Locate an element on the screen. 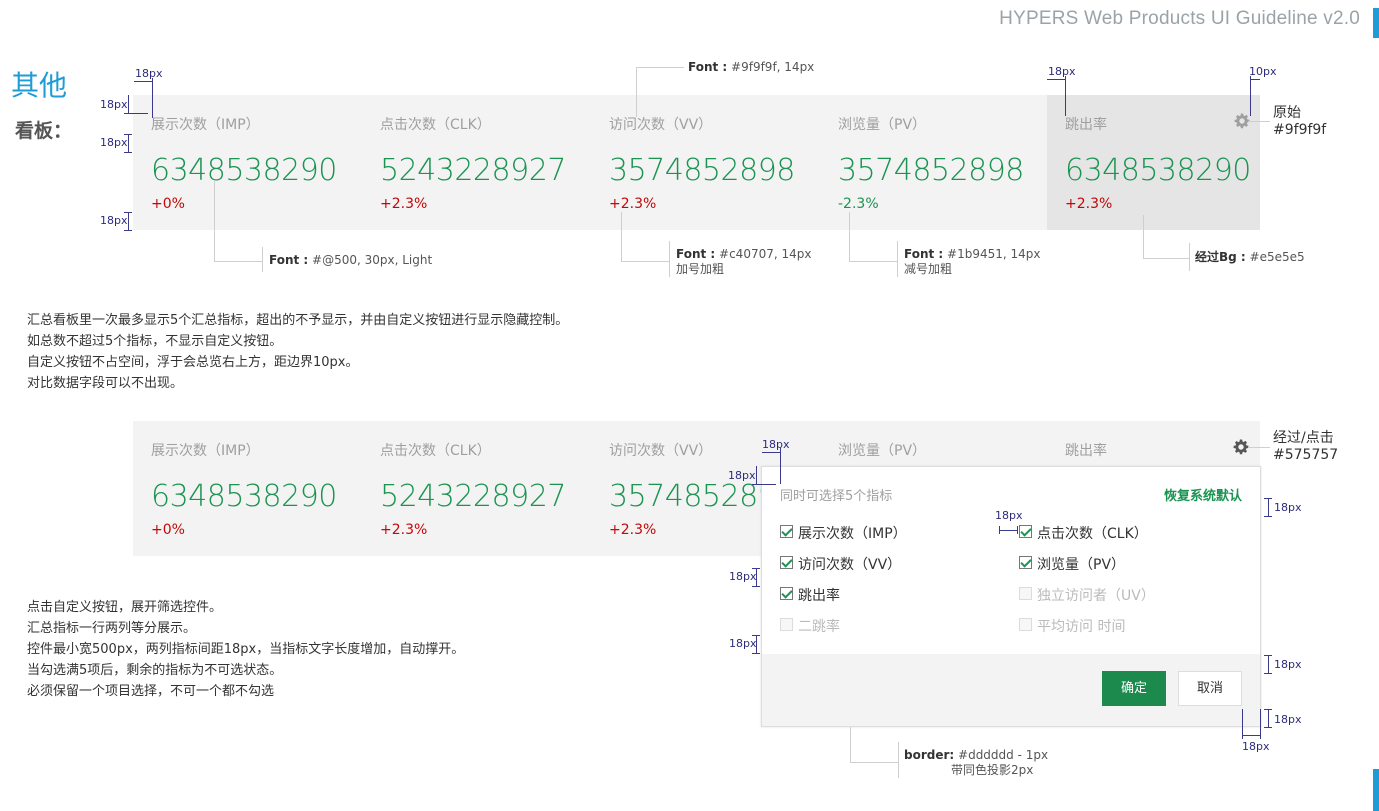 The height and width of the screenshot is (811, 1379). metric-change: -2.3% is located at coordinates (858, 204).